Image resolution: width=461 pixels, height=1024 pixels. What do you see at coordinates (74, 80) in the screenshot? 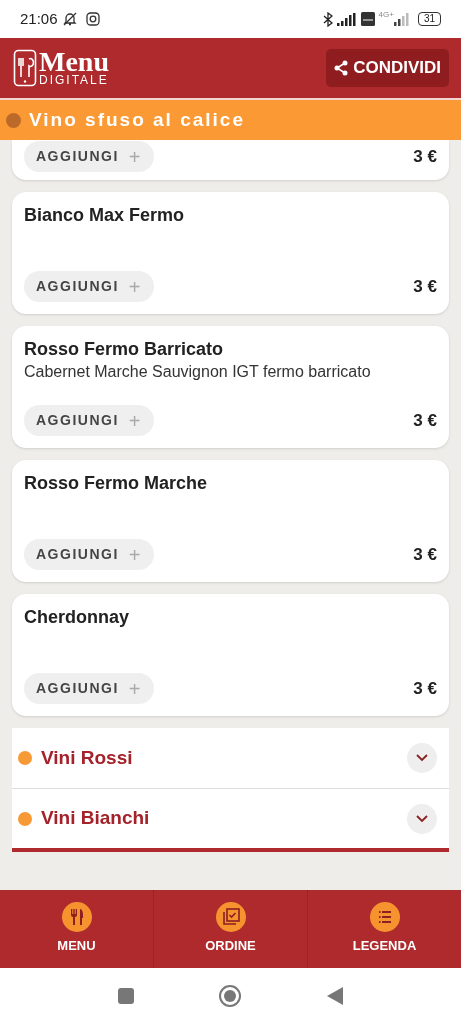
I see `logo-subtitle: DIGITALE` at bounding box center [74, 80].